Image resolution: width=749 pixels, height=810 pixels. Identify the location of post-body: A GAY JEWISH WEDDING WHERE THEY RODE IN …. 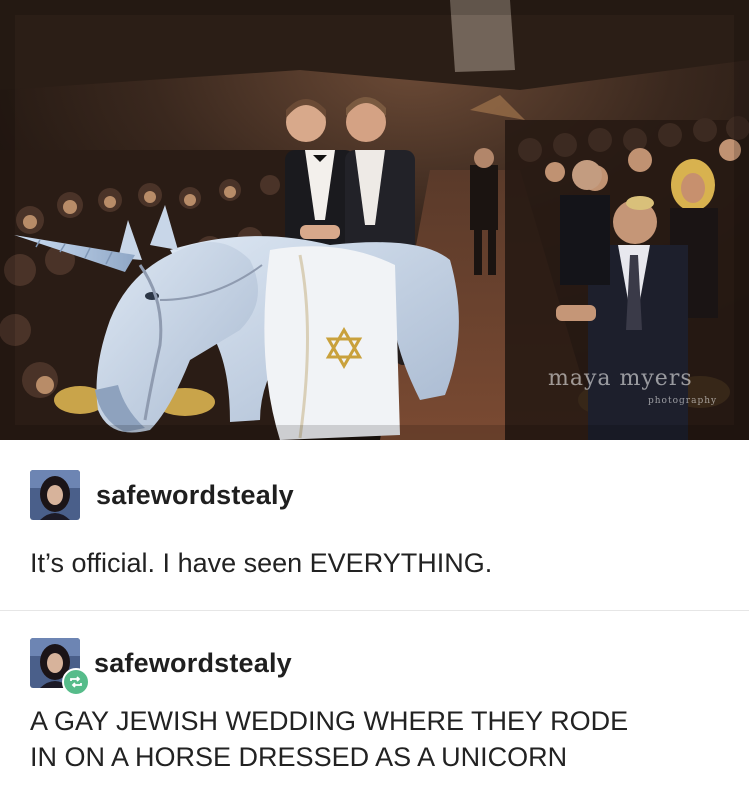
(380, 739).